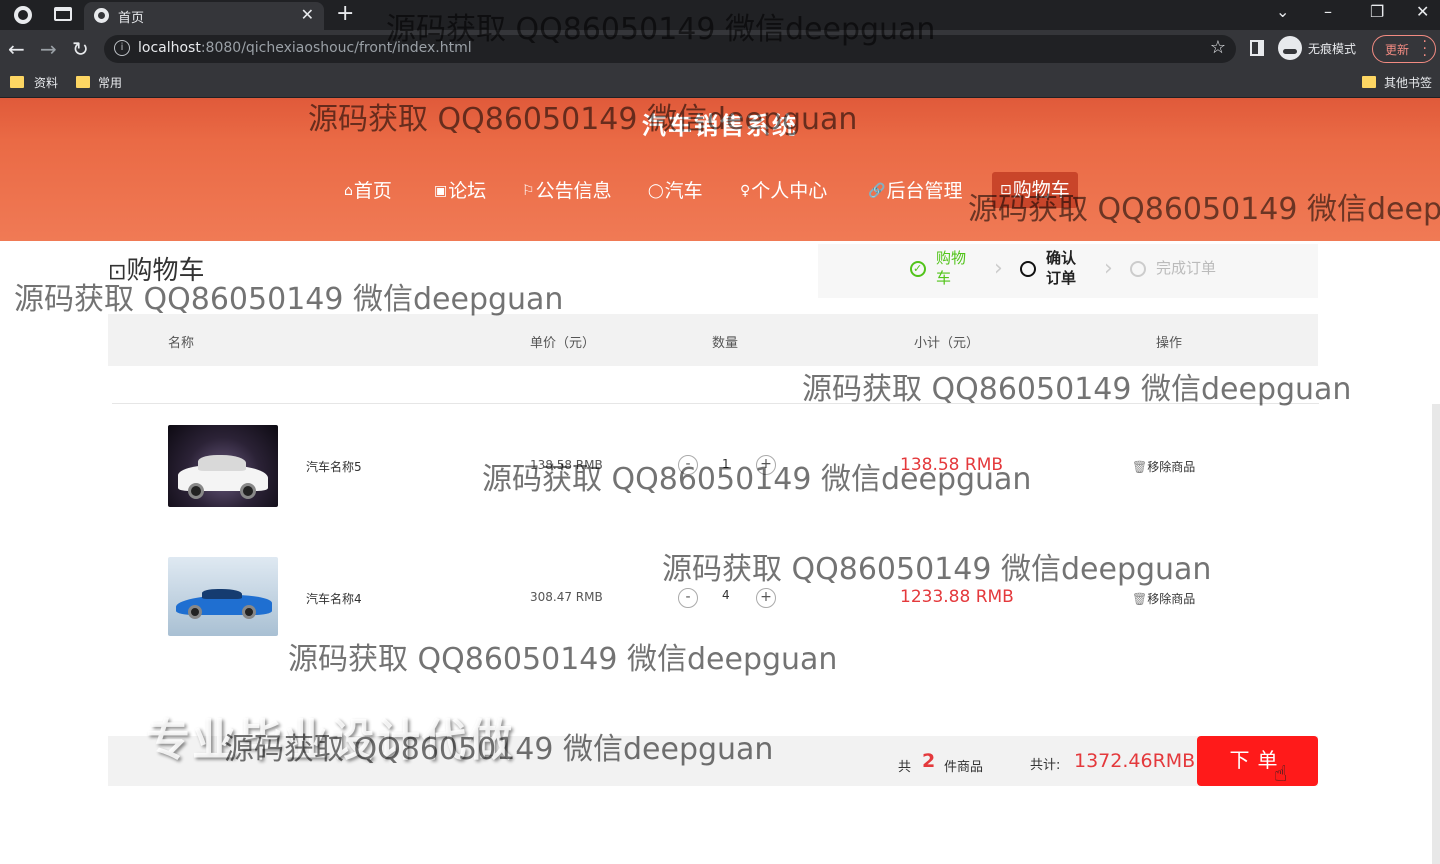 This screenshot has height=864, width=1440. I want to click on tab-favicon-icon, so click(101, 15).